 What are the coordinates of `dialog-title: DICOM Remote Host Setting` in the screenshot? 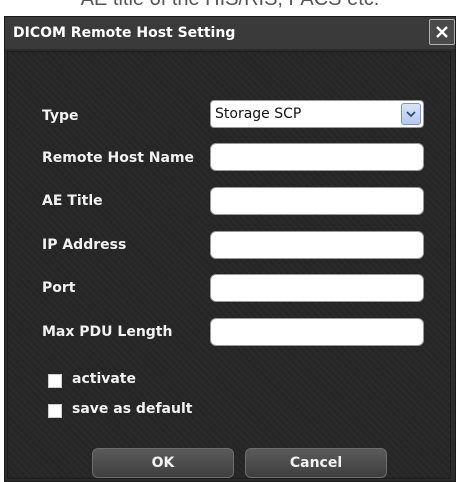 It's located at (124, 33).